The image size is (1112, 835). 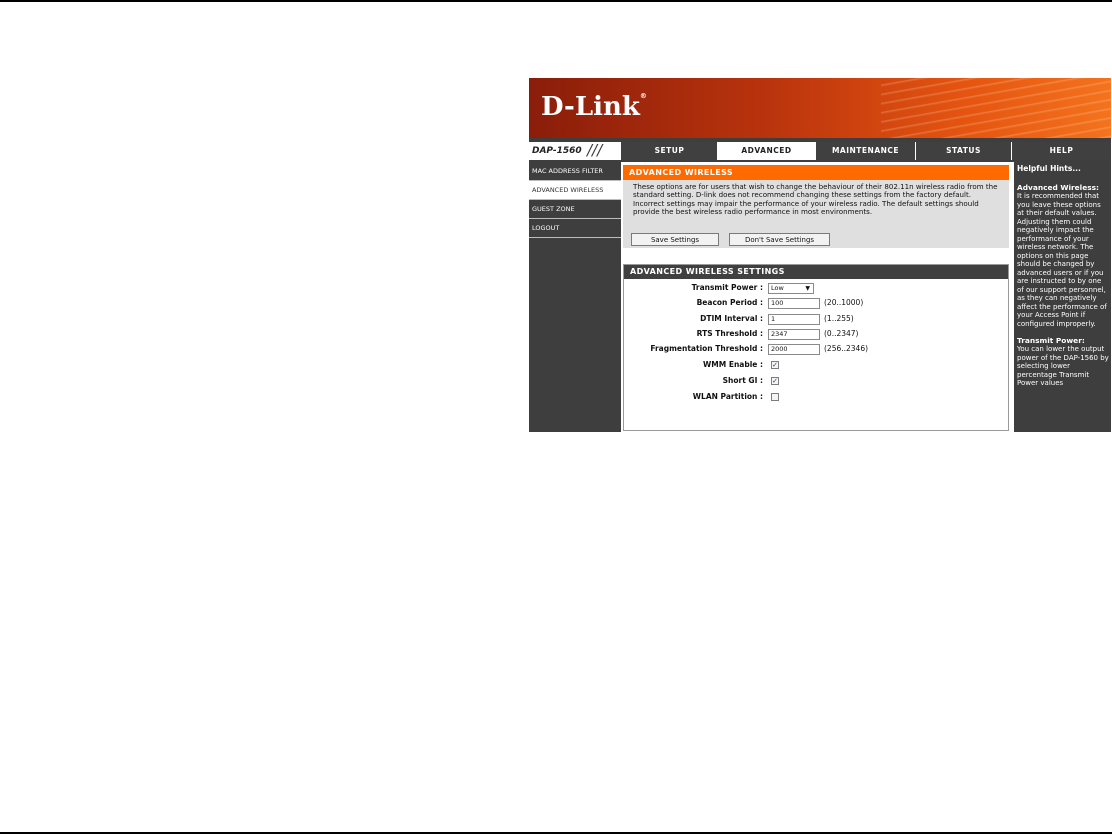 I want to click on help-advanced-wireless-heading: Advanced Wireless:, so click(x=1058, y=187).